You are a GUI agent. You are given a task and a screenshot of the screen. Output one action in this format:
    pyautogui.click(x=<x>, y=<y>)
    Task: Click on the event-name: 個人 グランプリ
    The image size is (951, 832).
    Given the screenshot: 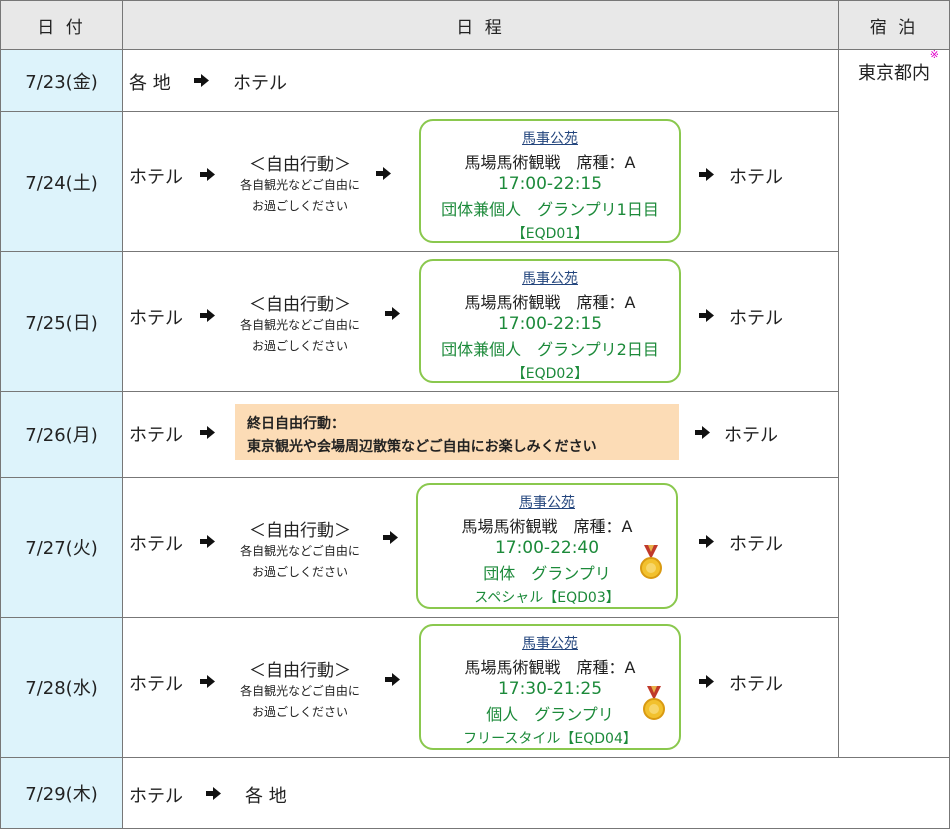 What is the action you would take?
    pyautogui.click(x=550, y=714)
    